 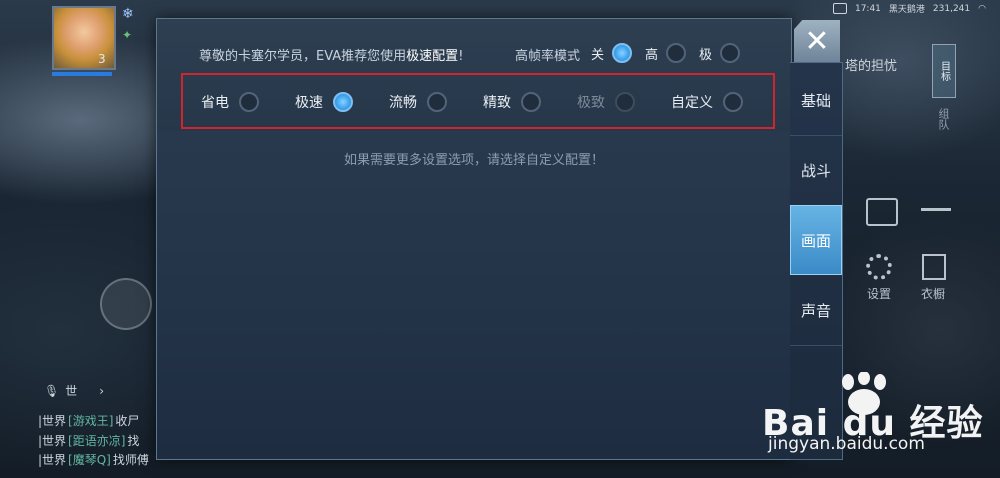 I want to click on custom-config-hint: 如果需要更多设置选项，请选择自定义配置！, so click(x=473, y=160).